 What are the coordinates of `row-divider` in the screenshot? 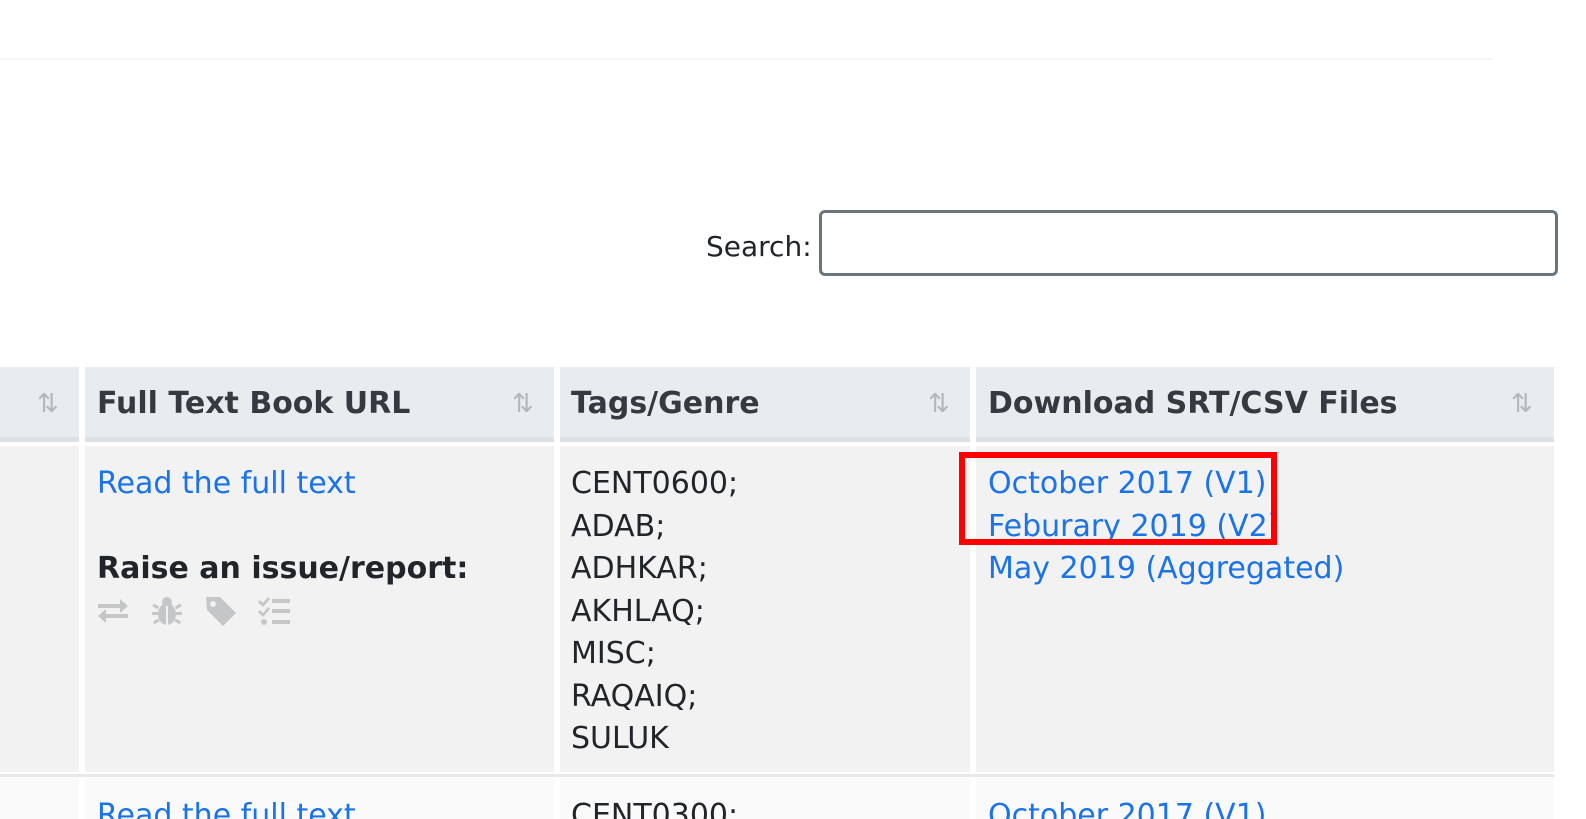 It's located at (777, 775).